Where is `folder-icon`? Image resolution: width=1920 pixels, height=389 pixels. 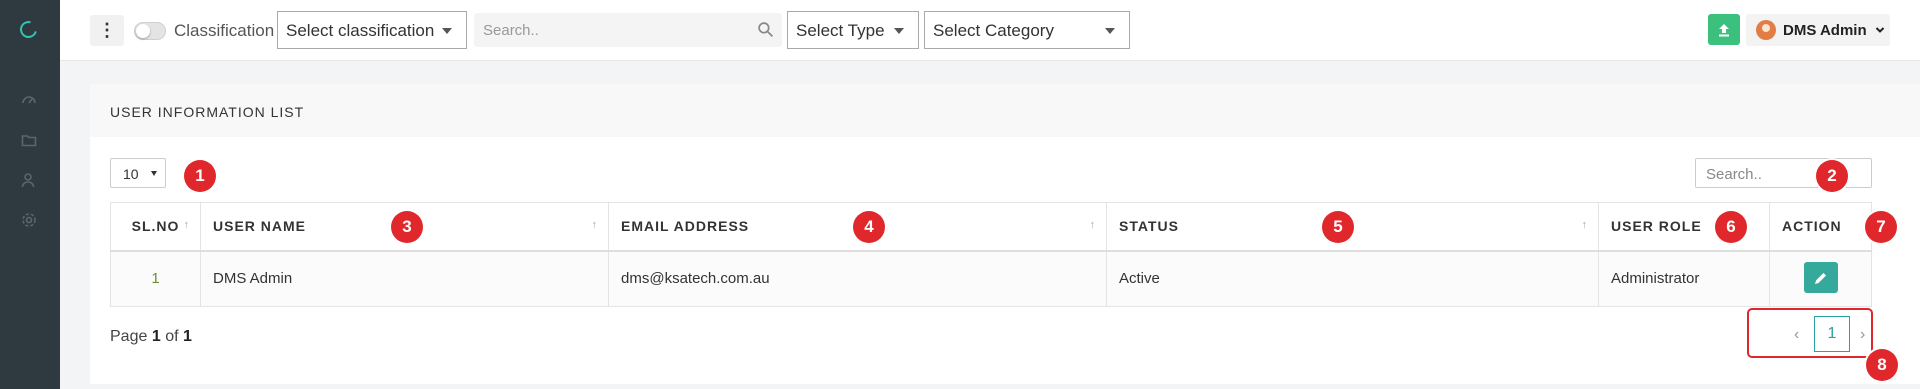
folder-icon is located at coordinates (29, 140).